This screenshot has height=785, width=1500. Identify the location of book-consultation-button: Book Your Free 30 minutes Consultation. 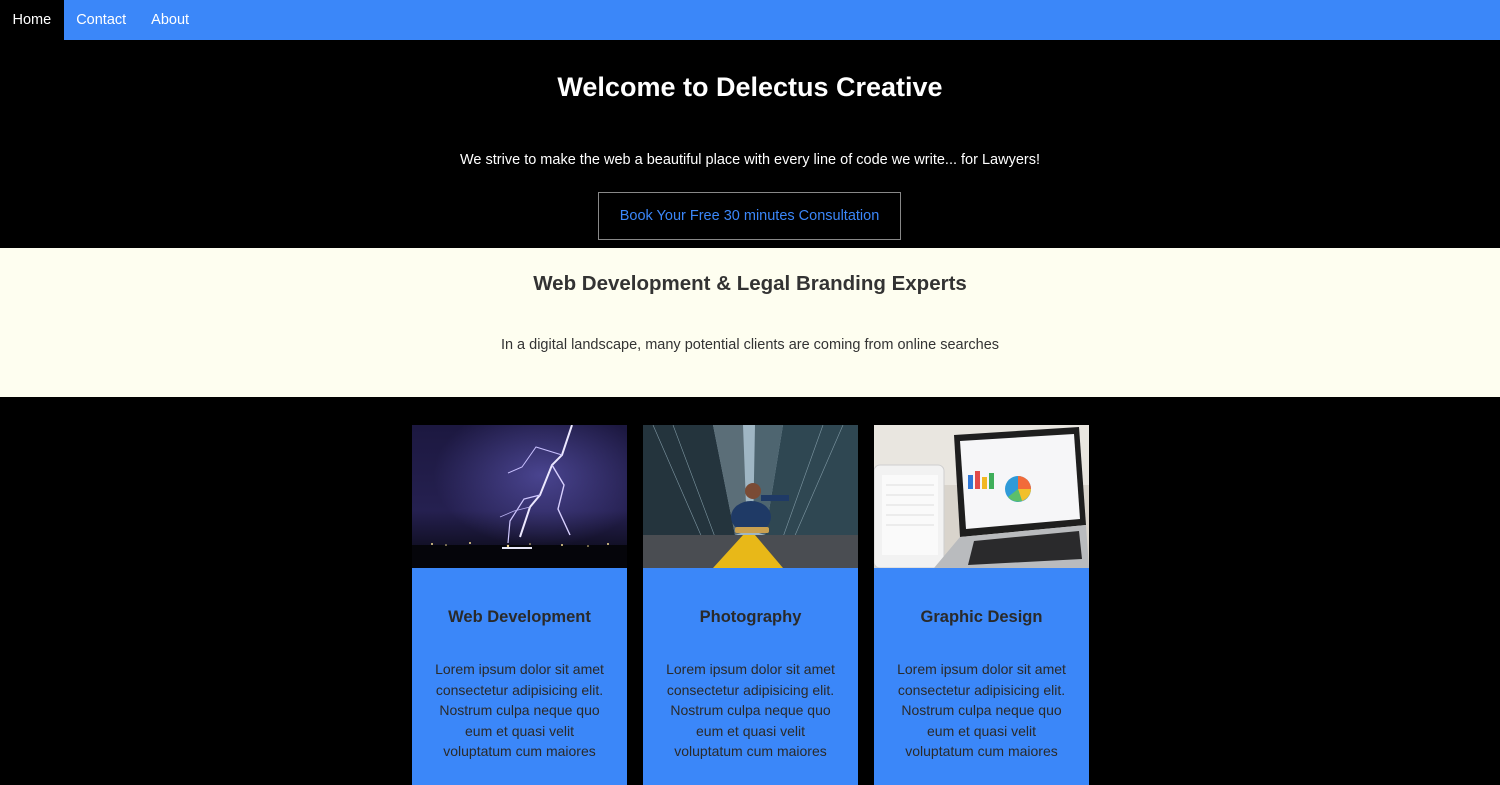
(749, 216).